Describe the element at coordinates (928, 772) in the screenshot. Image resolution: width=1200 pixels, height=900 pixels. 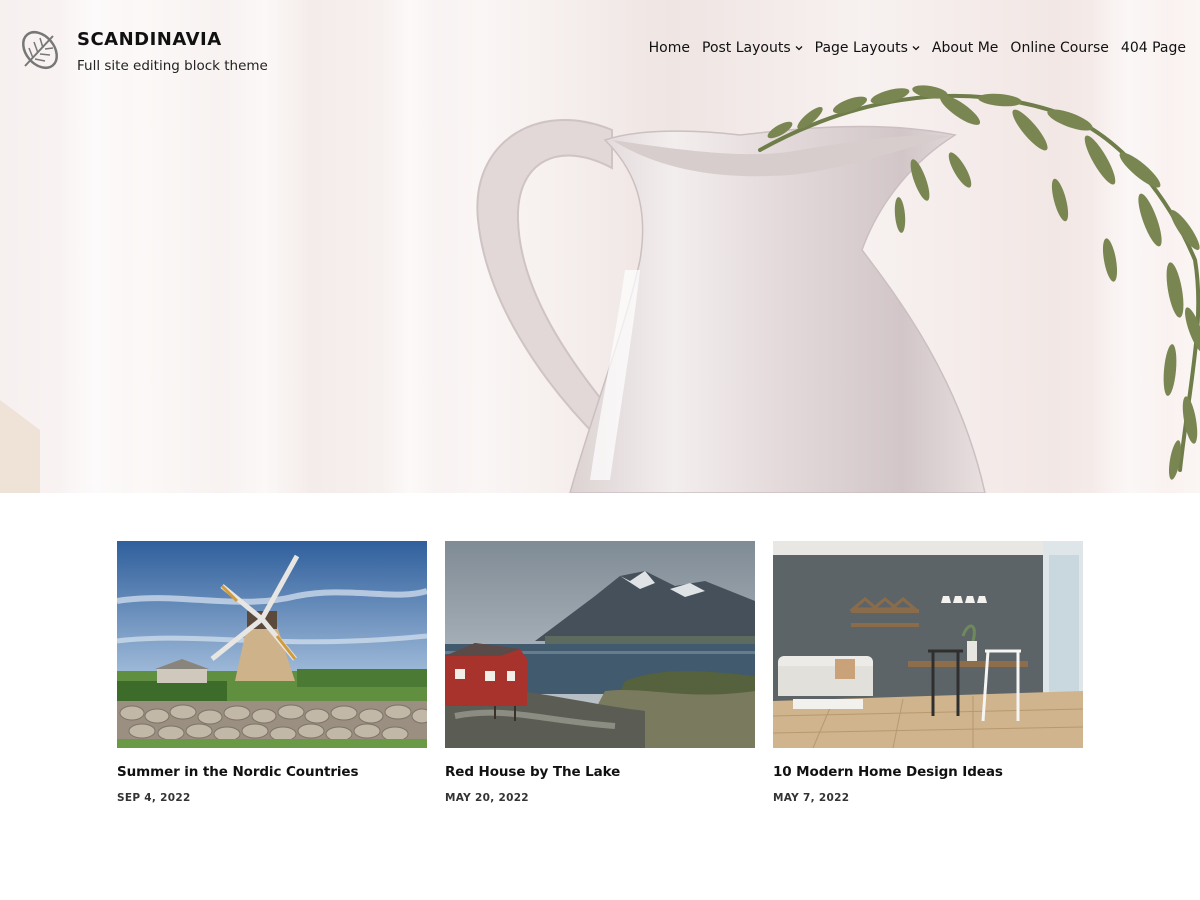
I see `post-title: 10 Modern Home Design Ideas` at that location.